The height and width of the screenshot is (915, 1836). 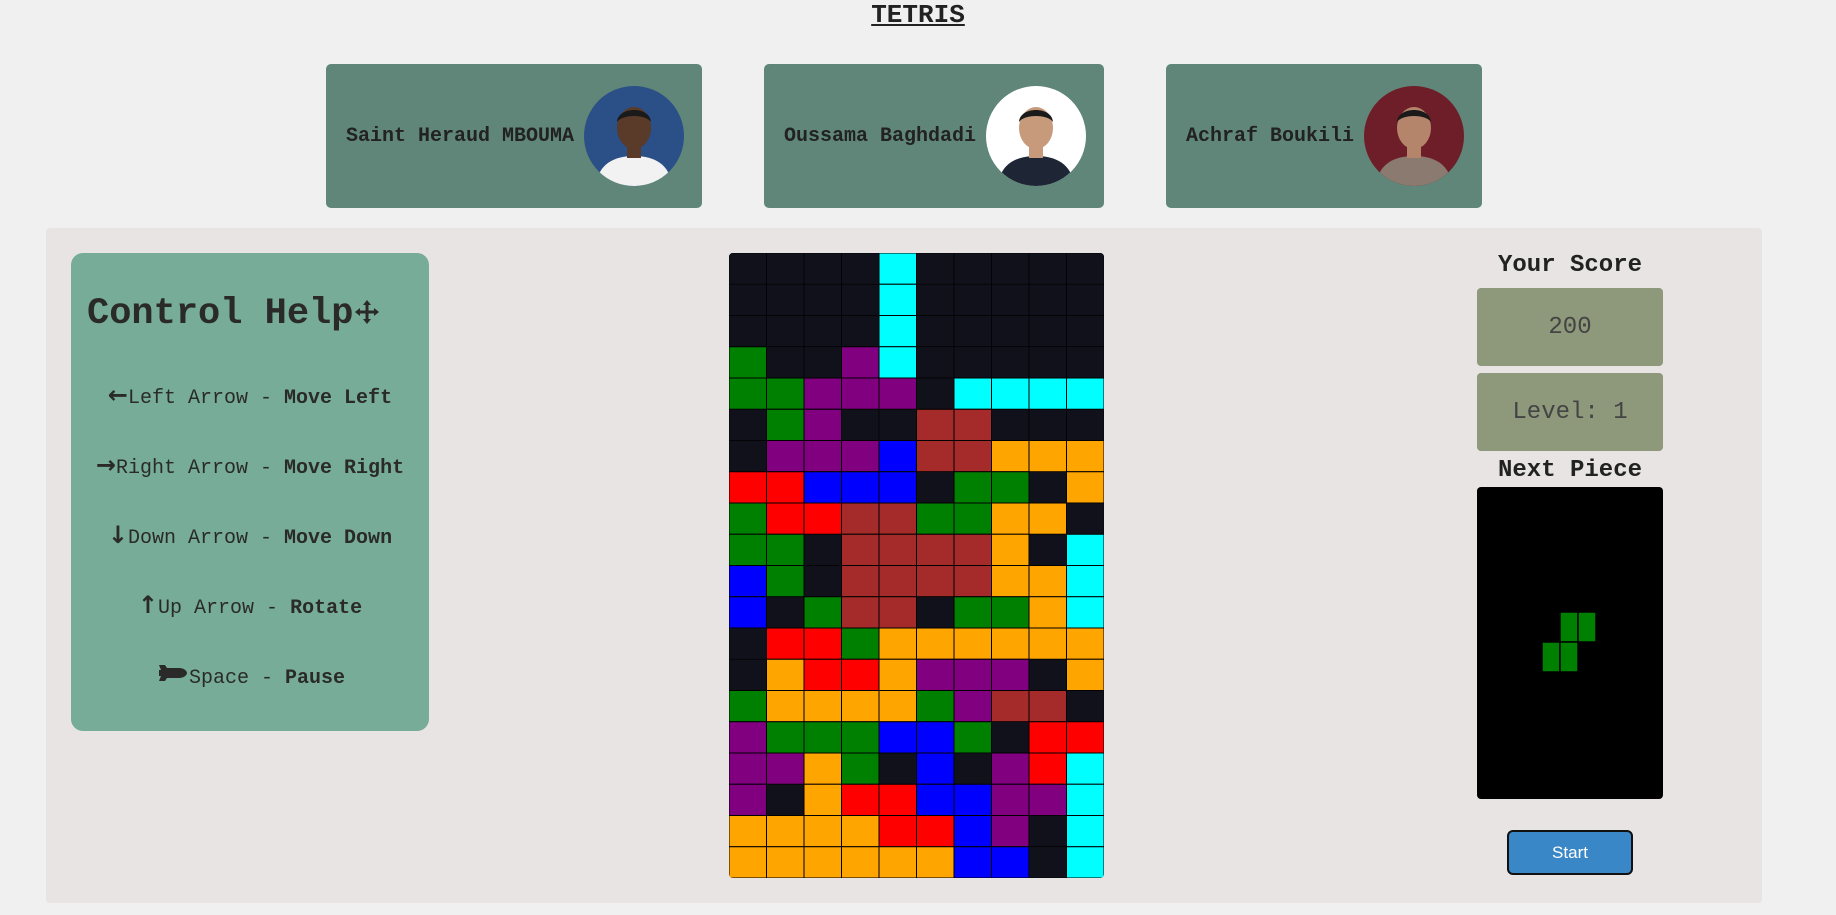 I want to click on score-label: Your Score, so click(x=1570, y=265).